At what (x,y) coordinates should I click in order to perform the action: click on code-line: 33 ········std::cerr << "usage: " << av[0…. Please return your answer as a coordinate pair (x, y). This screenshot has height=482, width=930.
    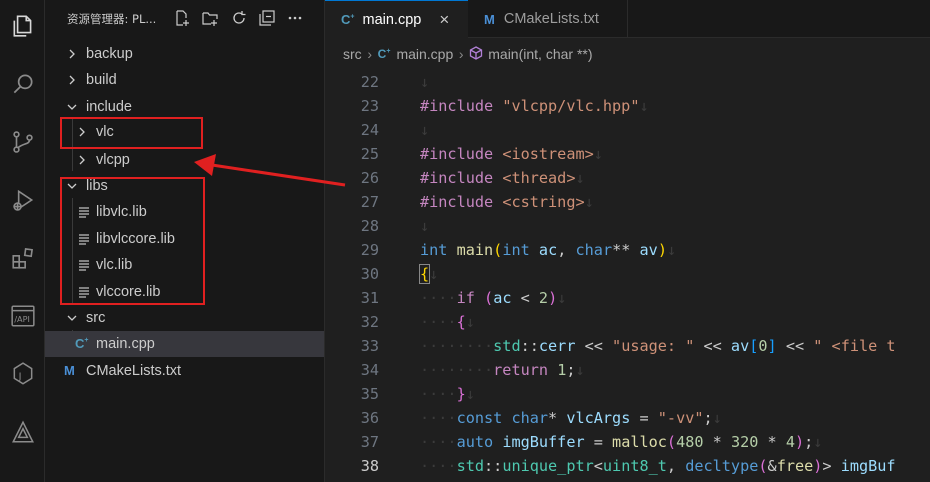
    Looking at the image, I should click on (627, 346).